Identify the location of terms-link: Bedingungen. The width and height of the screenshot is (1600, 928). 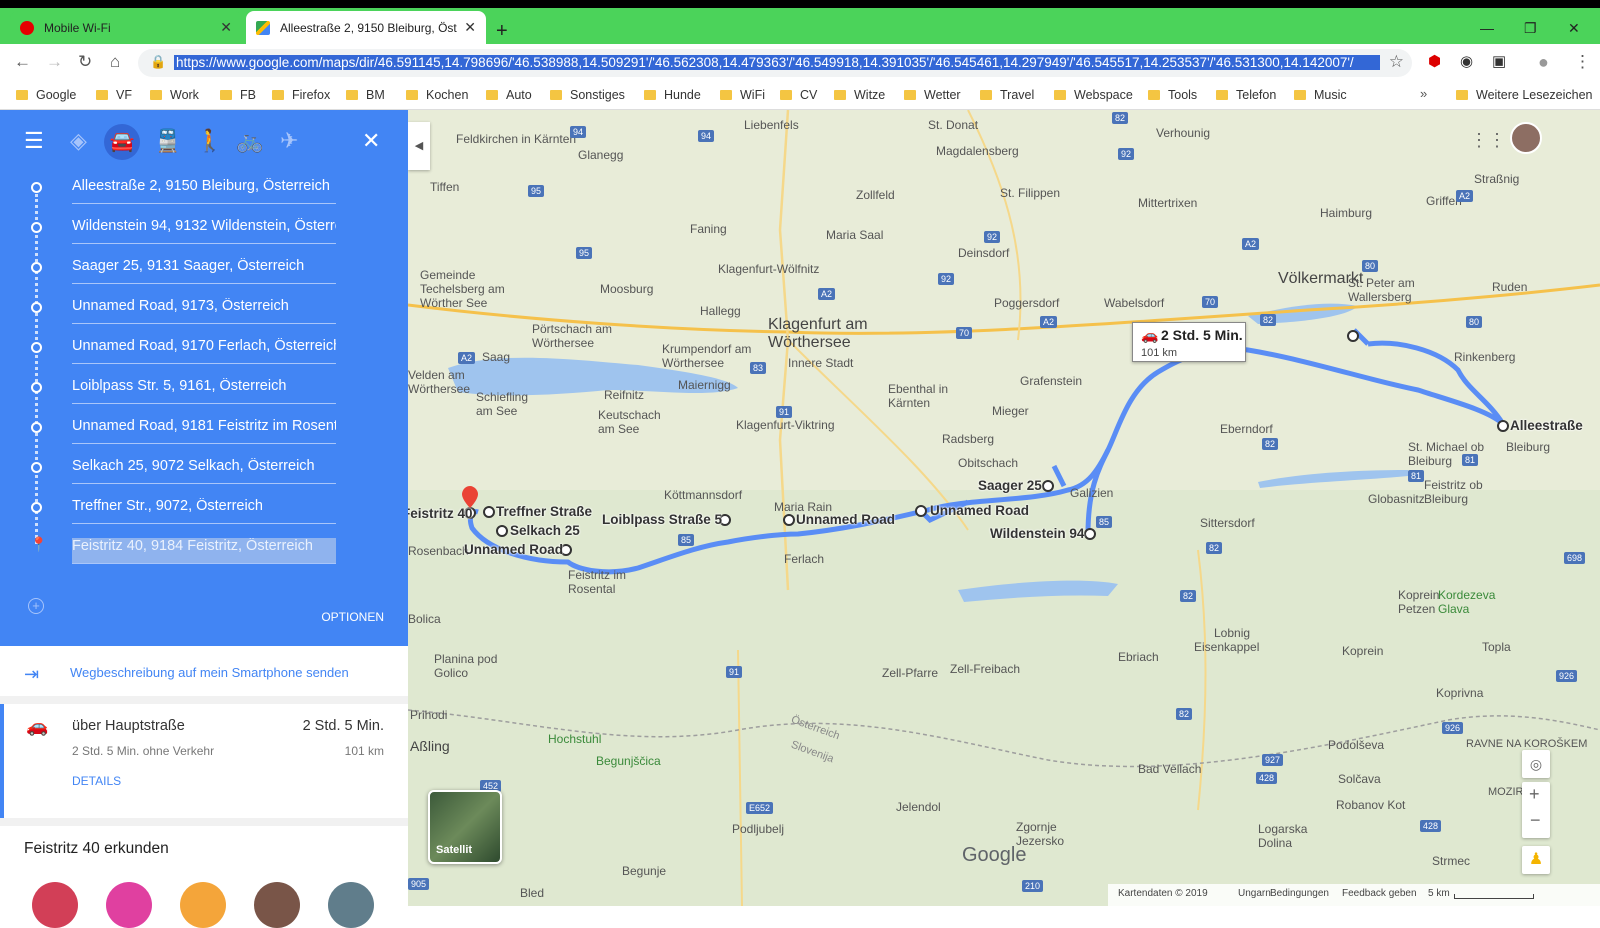
(1299, 893).